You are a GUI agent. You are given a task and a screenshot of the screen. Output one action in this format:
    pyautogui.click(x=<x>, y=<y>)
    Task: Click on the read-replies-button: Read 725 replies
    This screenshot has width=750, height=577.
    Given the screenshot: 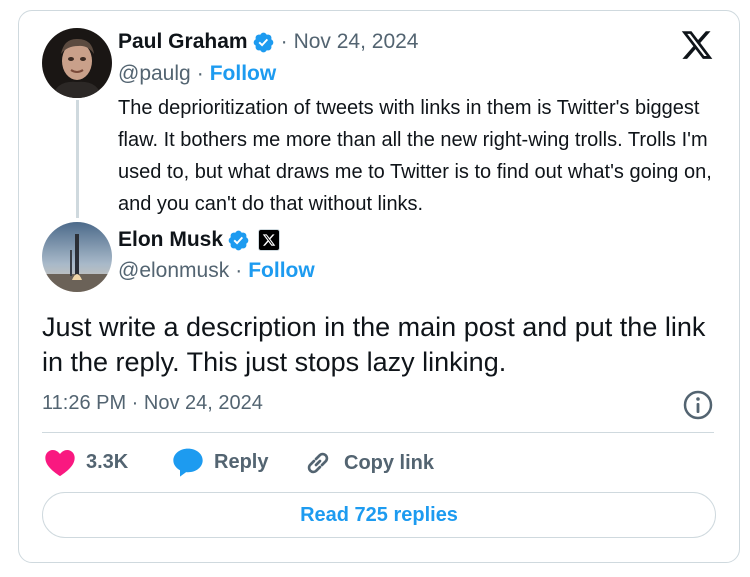 What is the action you would take?
    pyautogui.click(x=379, y=515)
    